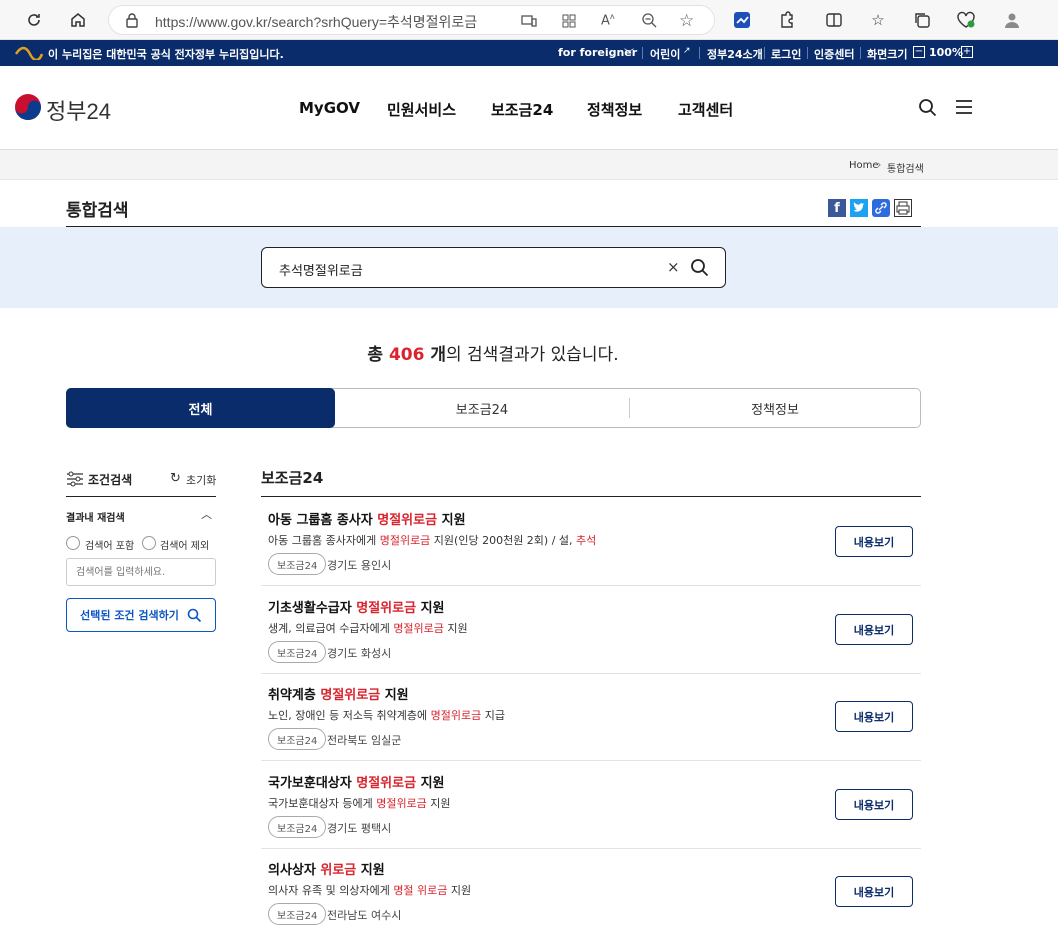  I want to click on summary-unit: 개, so click(435, 355).